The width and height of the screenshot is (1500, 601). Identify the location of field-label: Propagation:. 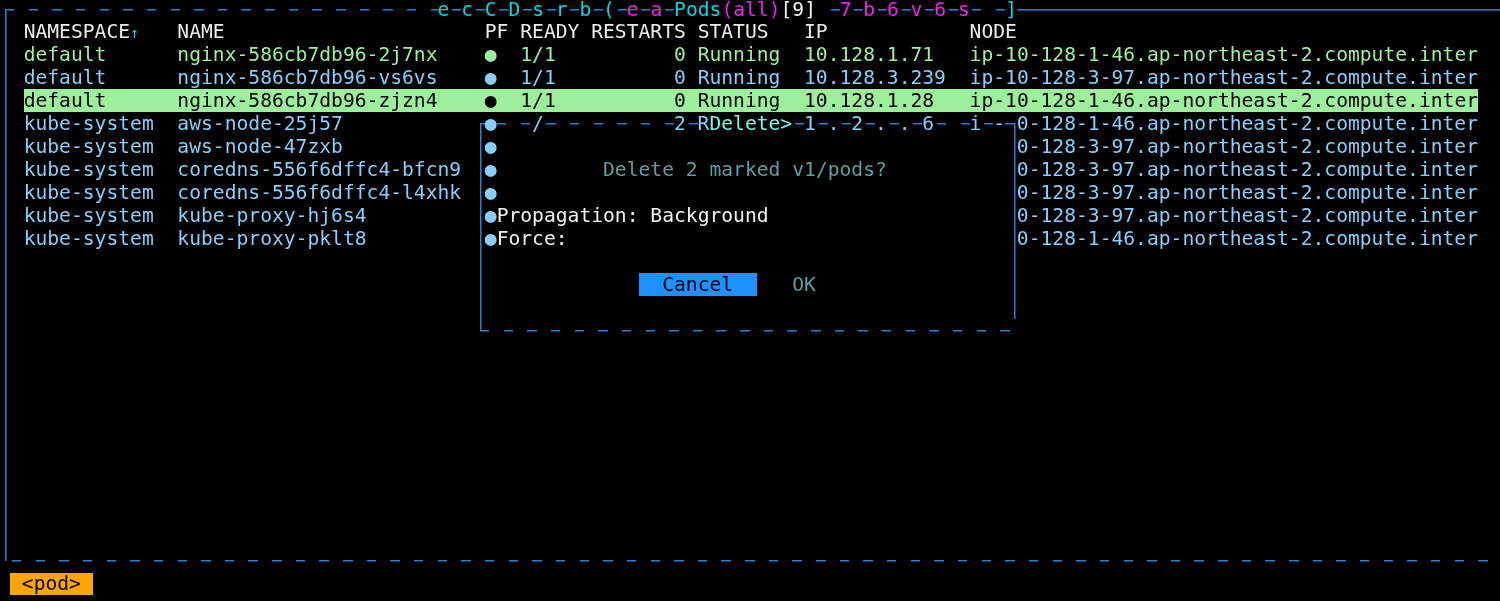
(567, 215).